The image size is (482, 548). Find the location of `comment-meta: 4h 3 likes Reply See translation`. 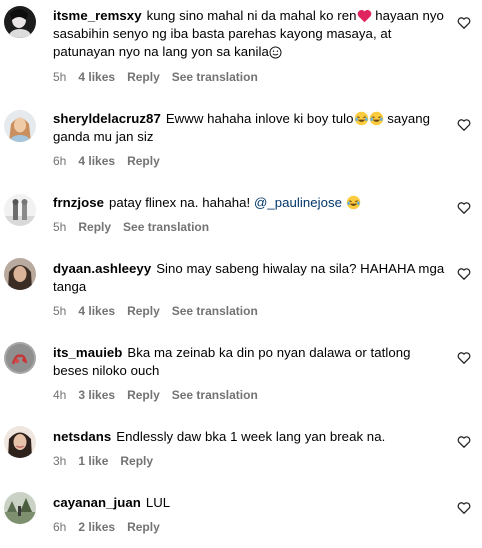

comment-meta: 4h 3 likes Reply See translation is located at coordinates (161, 395).